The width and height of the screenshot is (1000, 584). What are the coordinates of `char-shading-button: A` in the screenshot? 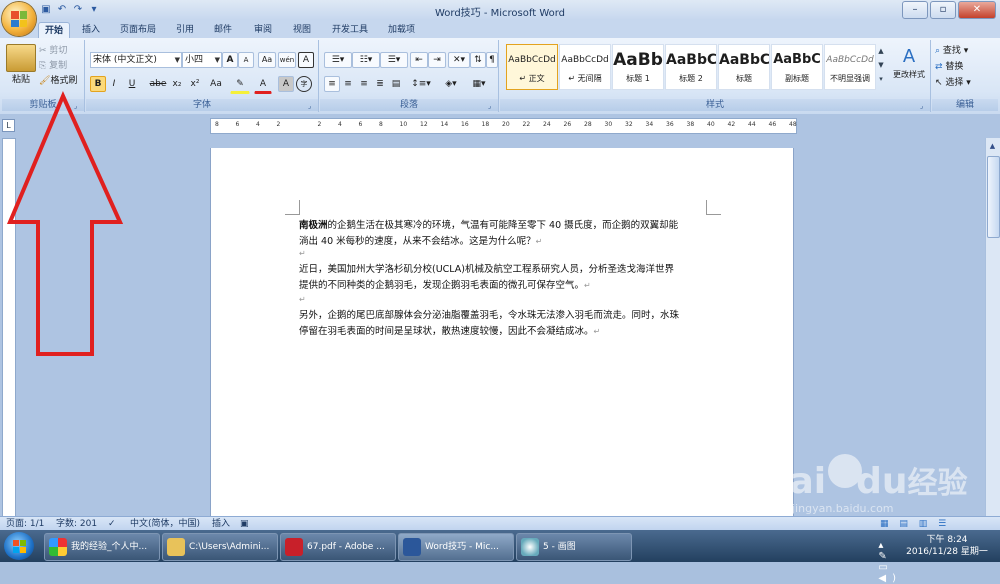 It's located at (286, 84).